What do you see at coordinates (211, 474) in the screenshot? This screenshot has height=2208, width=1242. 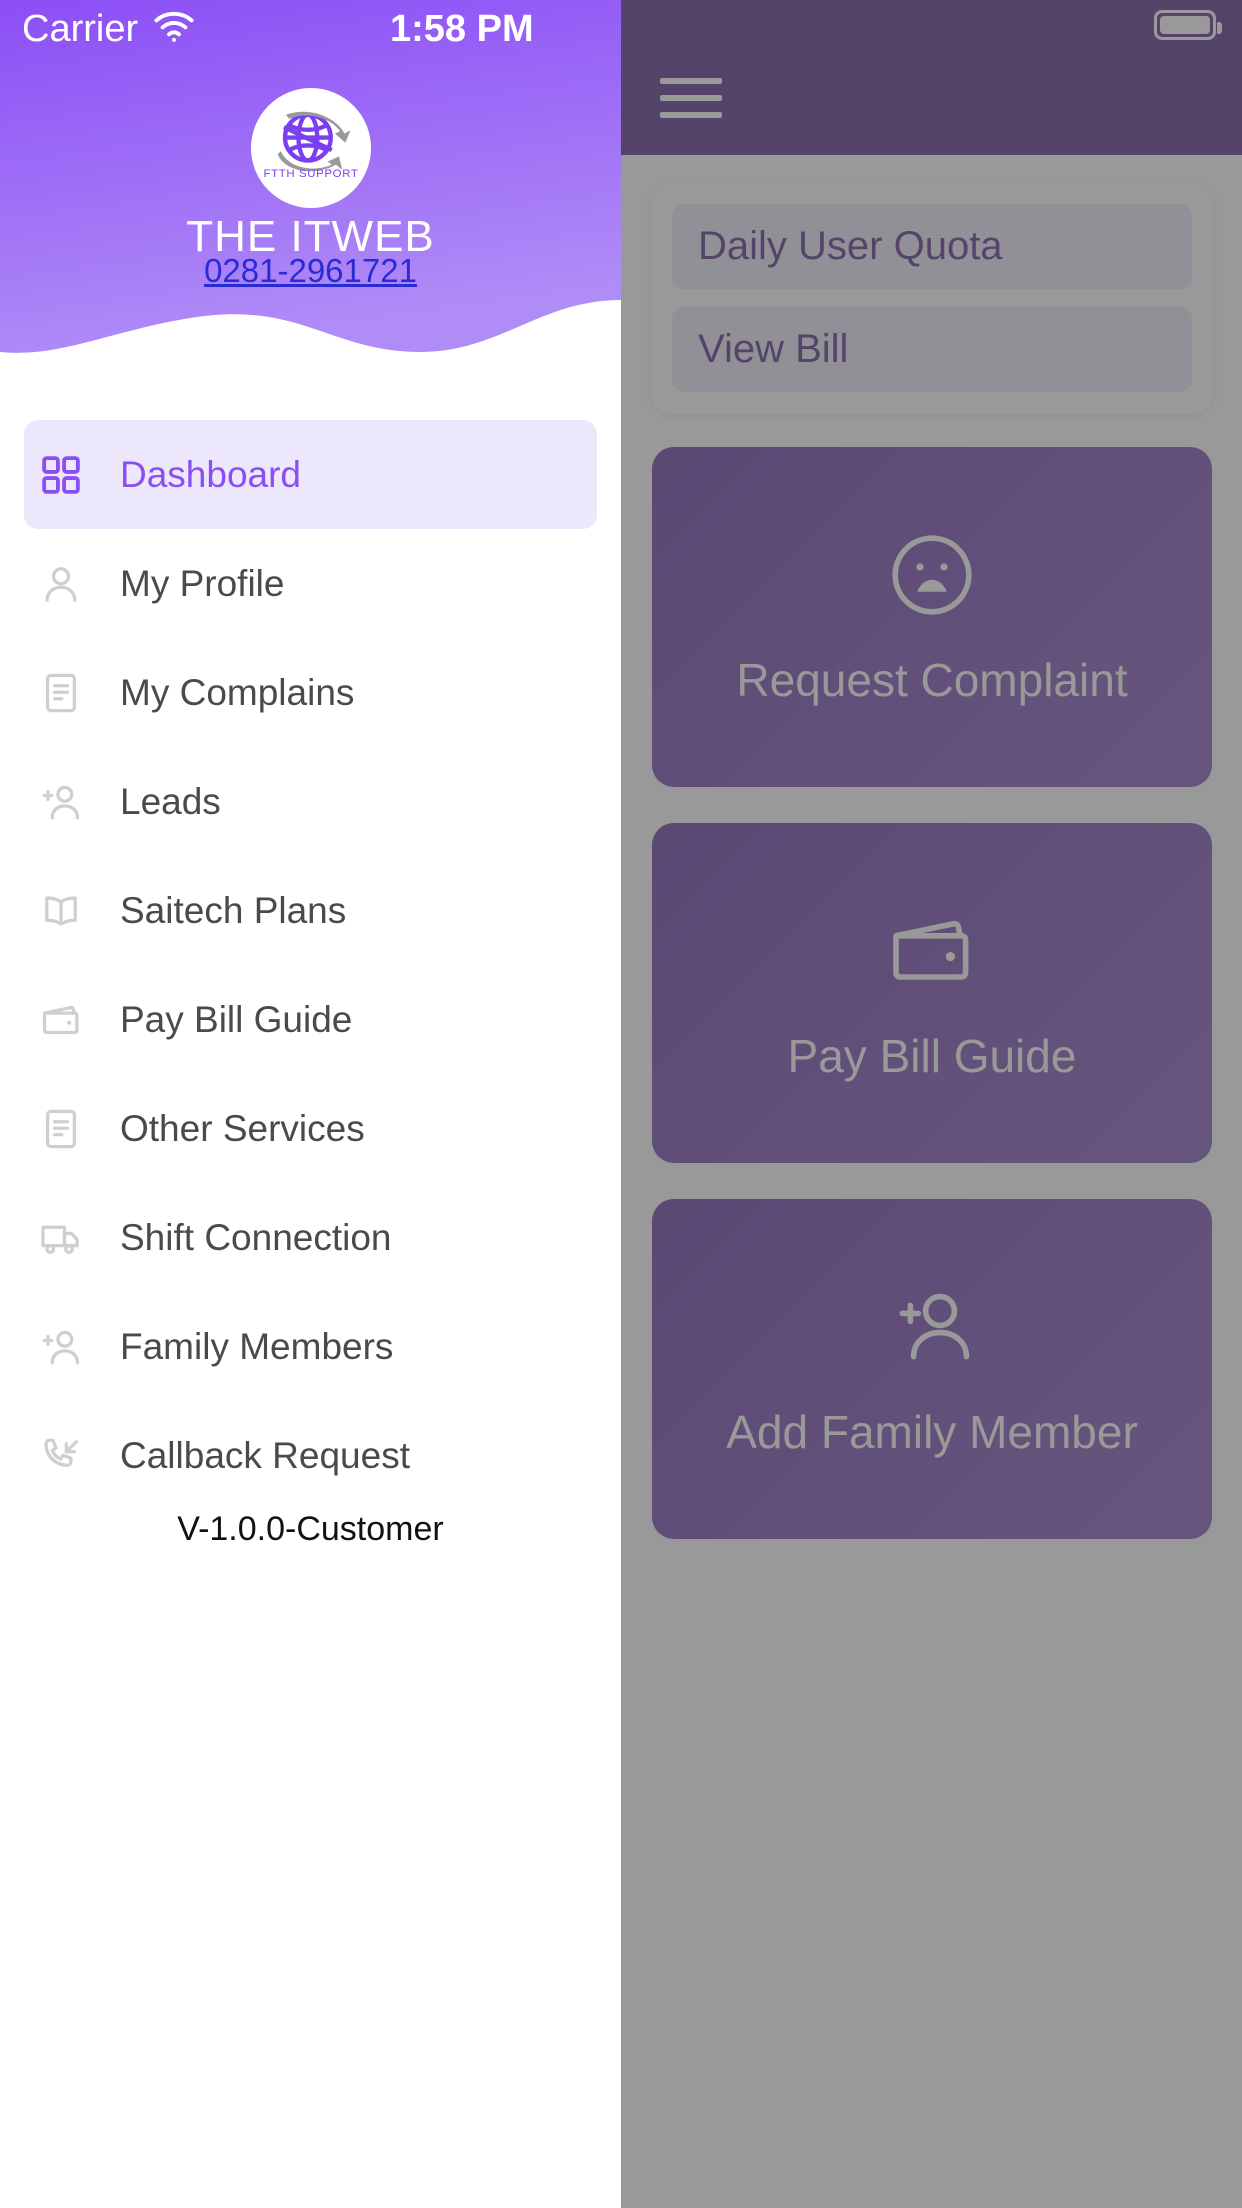 I see `sidebar-item-label: Dashboard` at bounding box center [211, 474].